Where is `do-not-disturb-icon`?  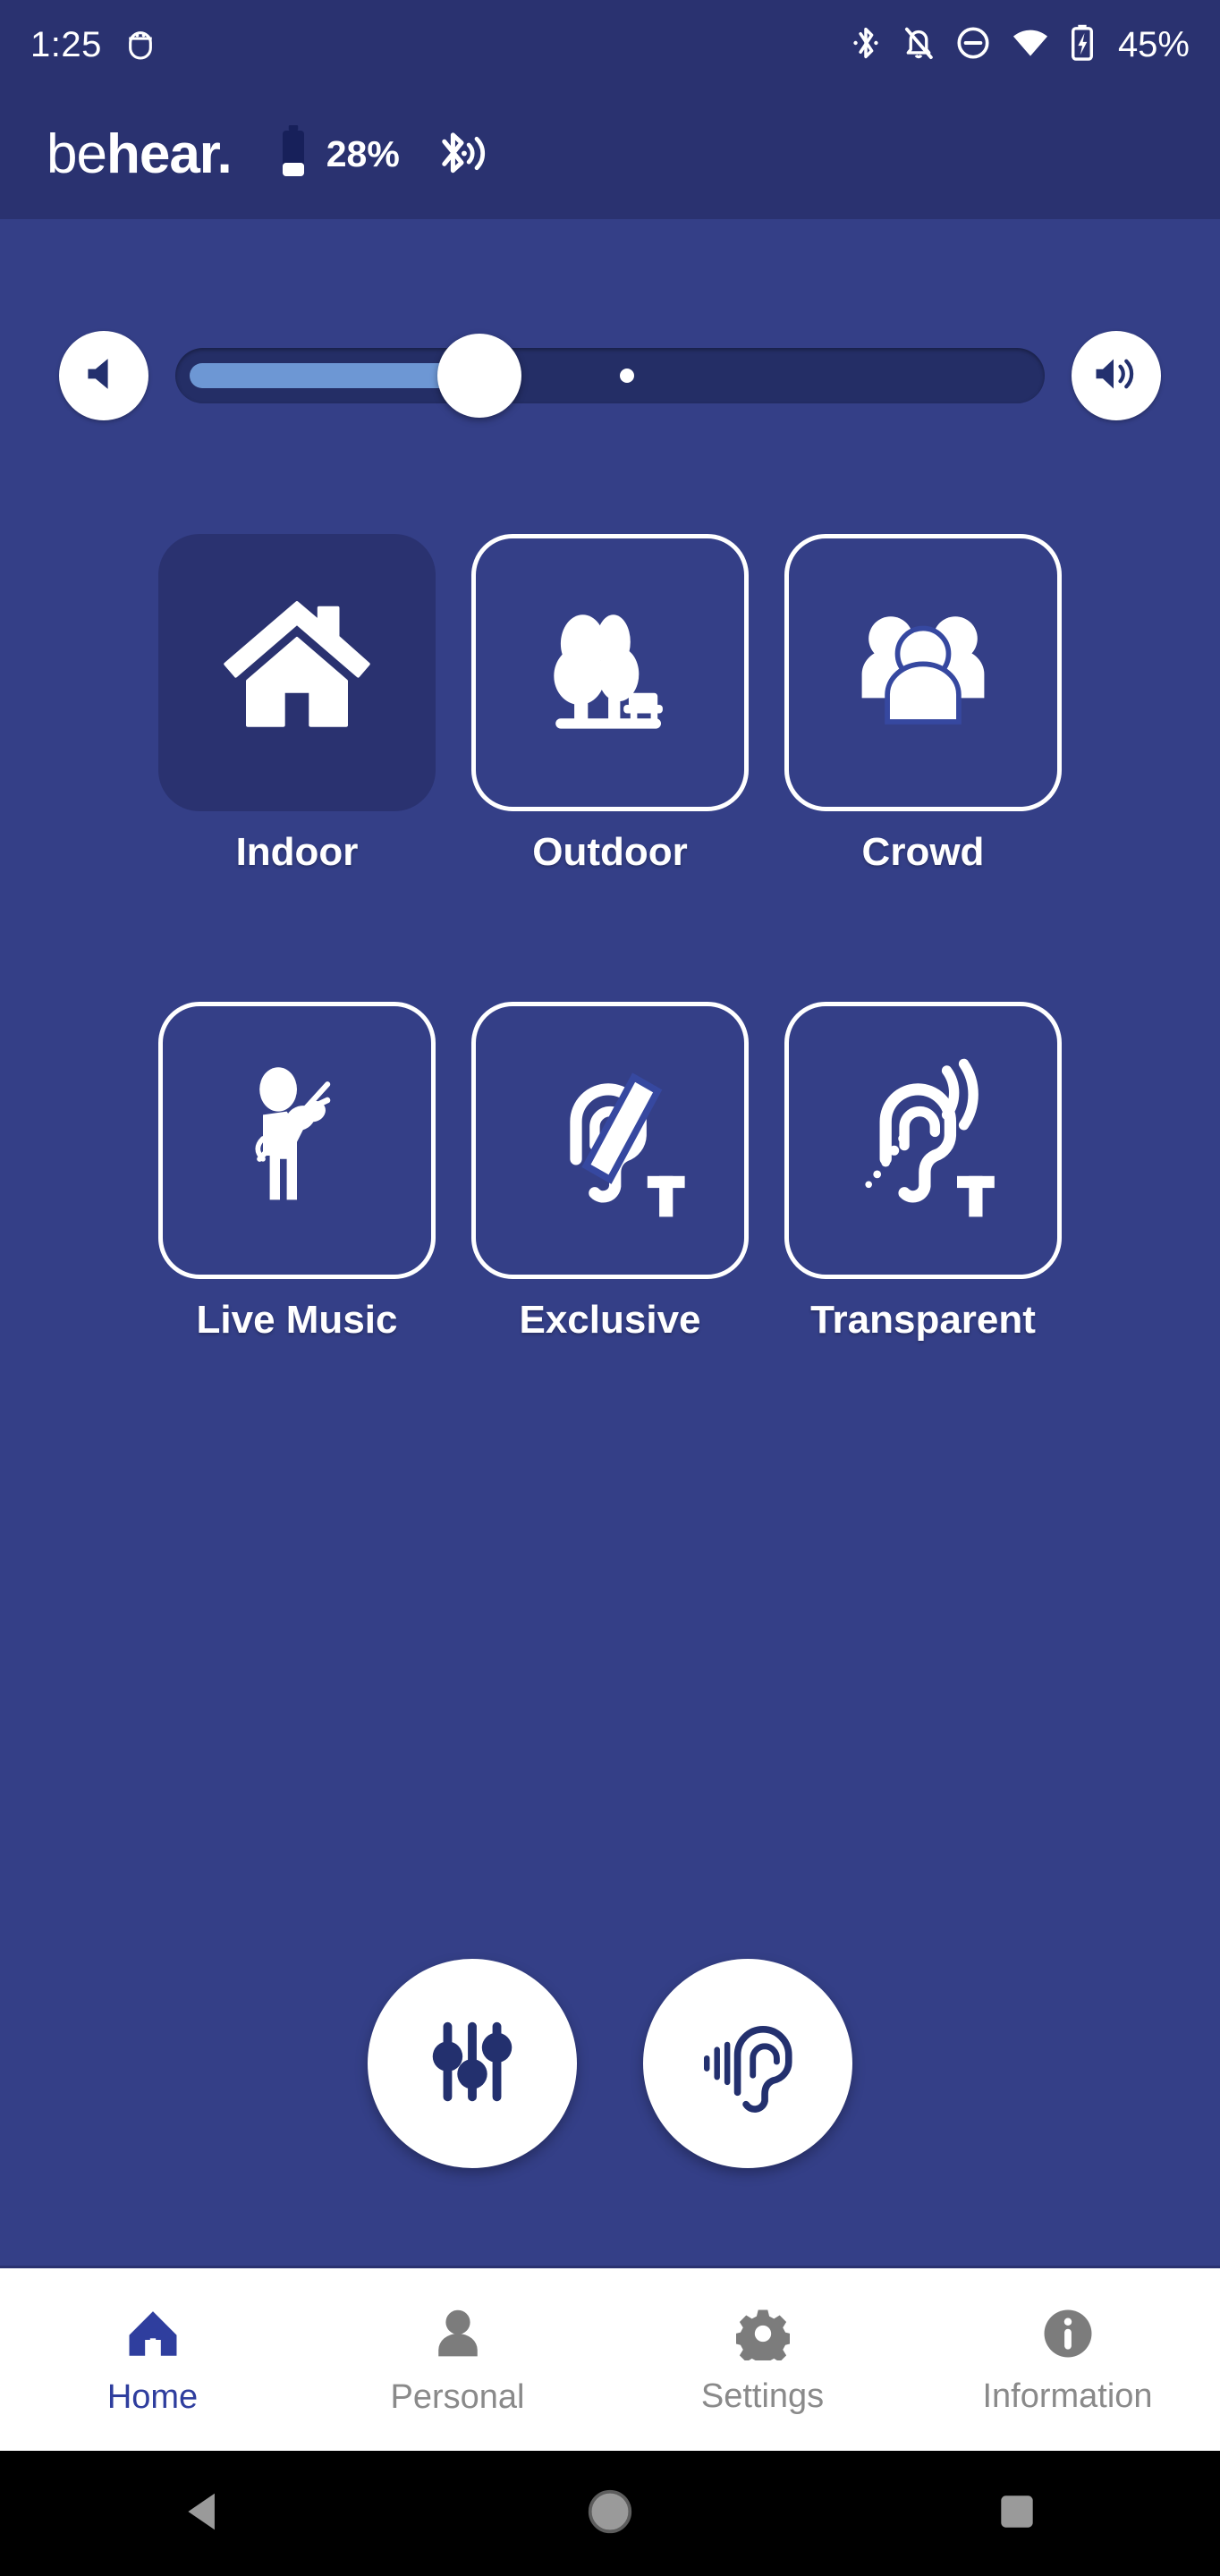 do-not-disturb-icon is located at coordinates (973, 45).